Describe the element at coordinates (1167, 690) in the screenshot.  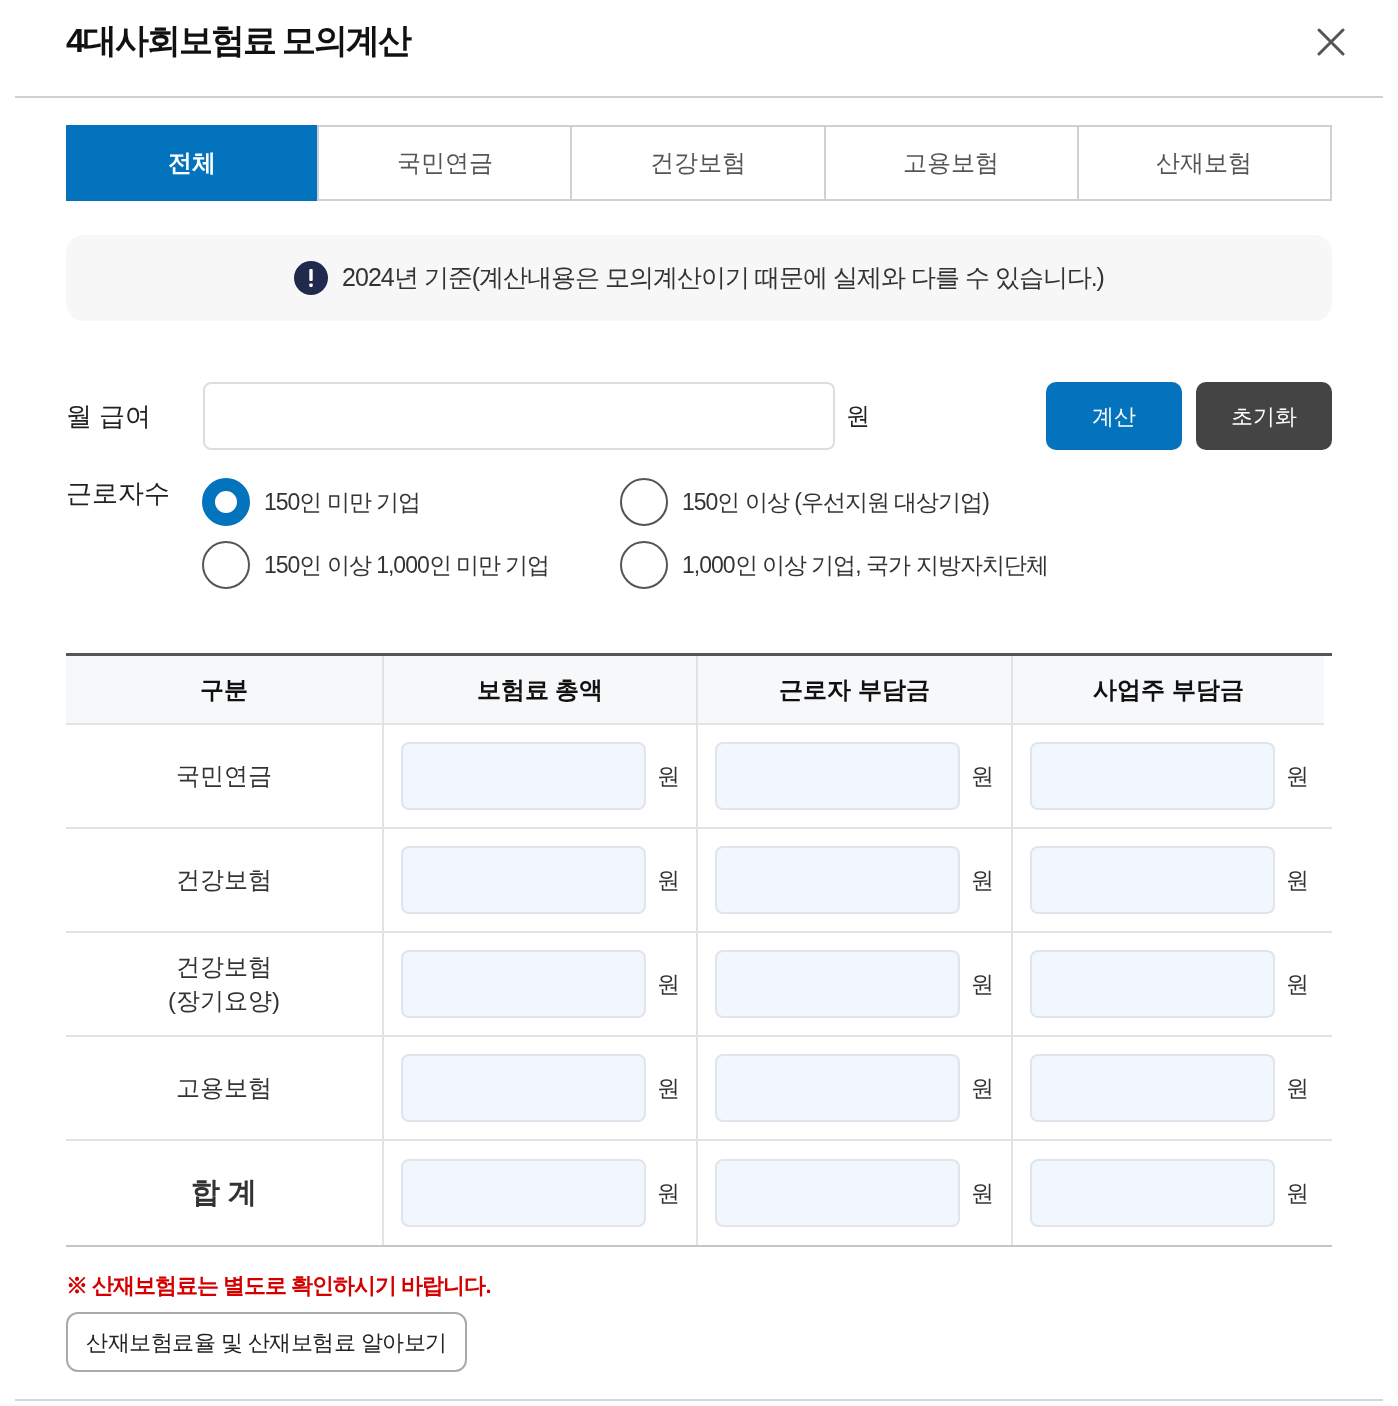
I see `column-header: 사업주 부담금` at that location.